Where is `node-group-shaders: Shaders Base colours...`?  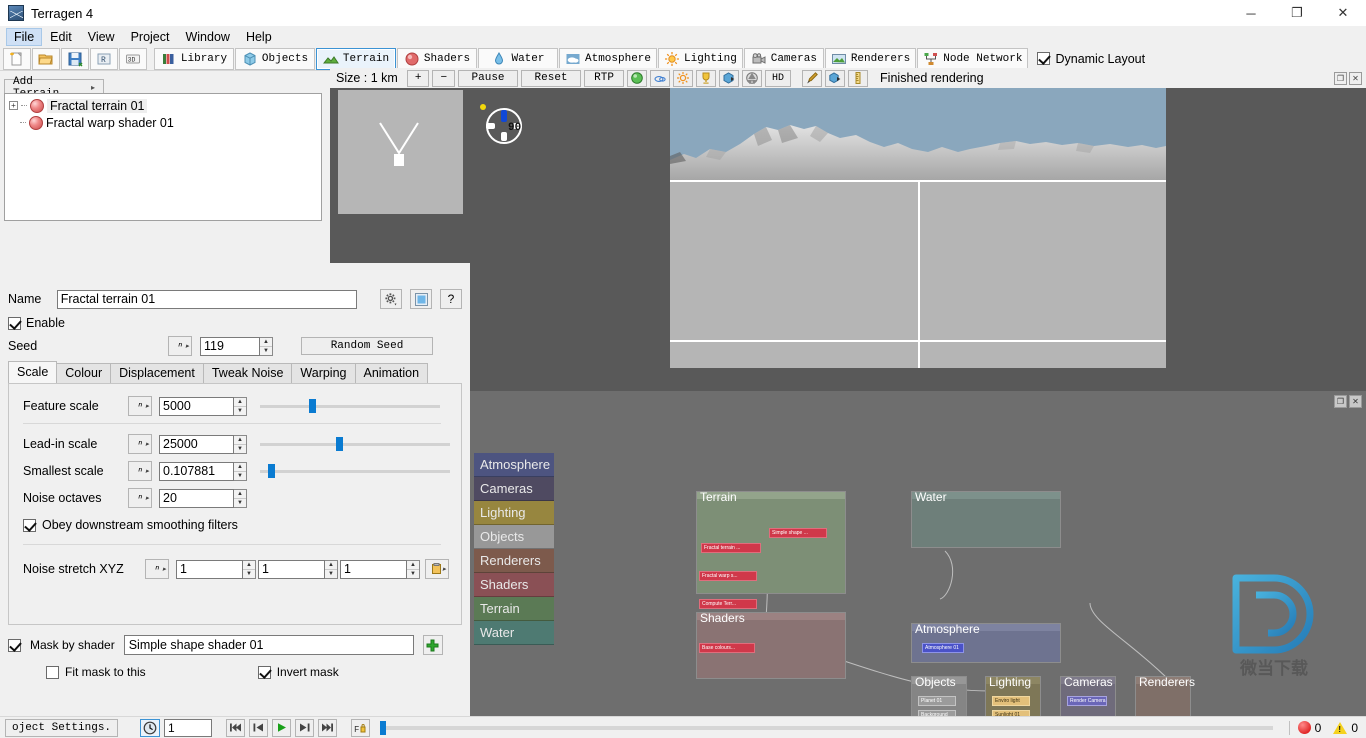
node-group-shaders: Shaders Base colours... is located at coordinates (771, 645).